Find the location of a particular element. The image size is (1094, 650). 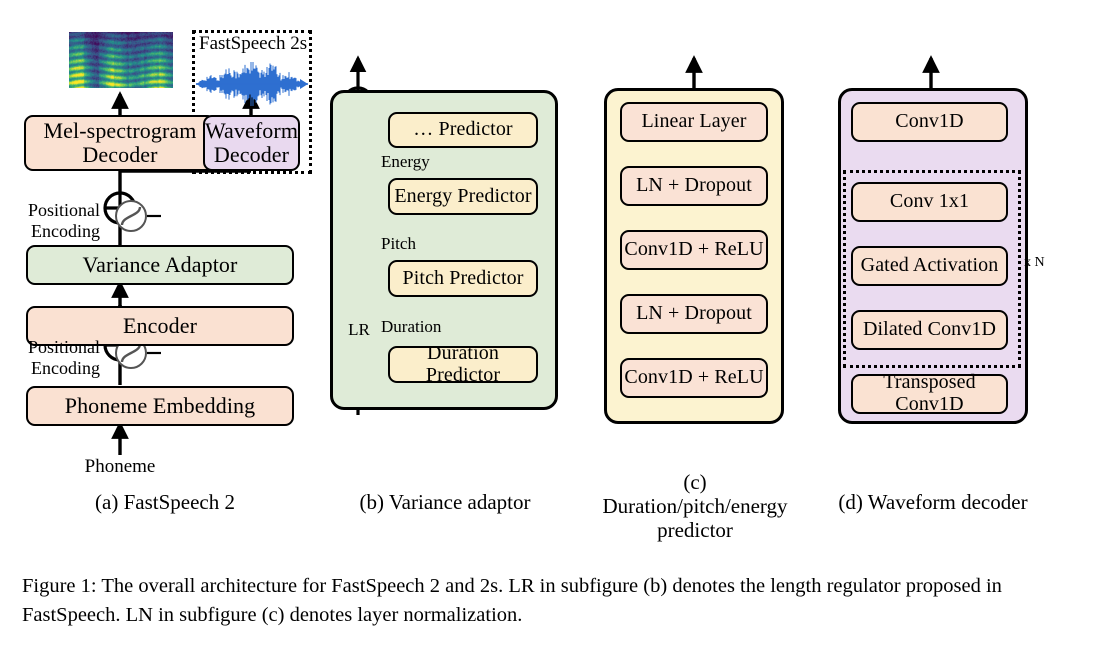

node-linear-layer: Linear Layer is located at coordinates (694, 122).